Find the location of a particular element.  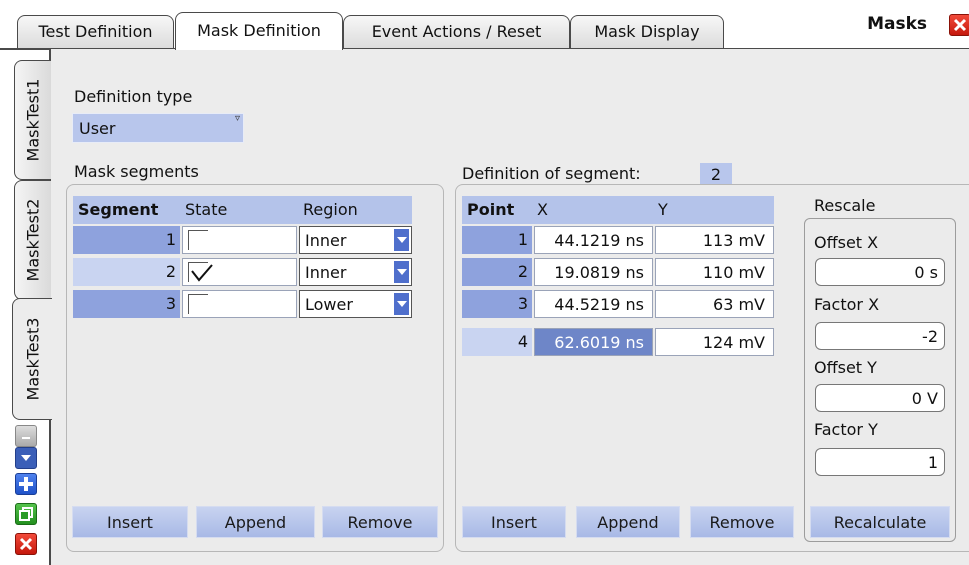

point-x-value: 44.5219 ns is located at coordinates (593, 304).